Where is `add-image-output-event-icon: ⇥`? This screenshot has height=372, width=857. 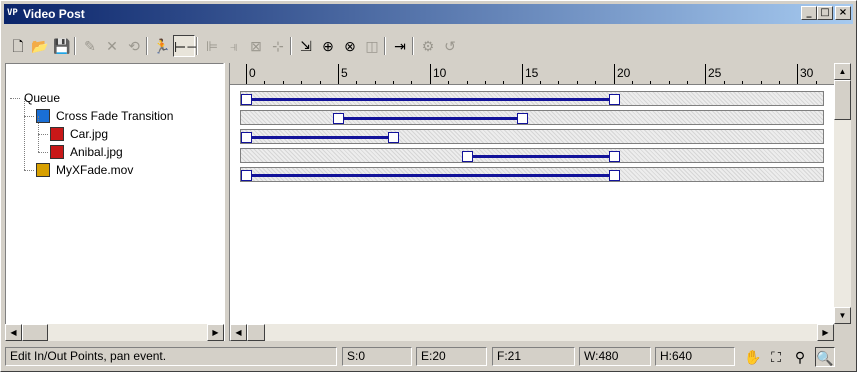 add-image-output-event-icon: ⇥ is located at coordinates (400, 46).